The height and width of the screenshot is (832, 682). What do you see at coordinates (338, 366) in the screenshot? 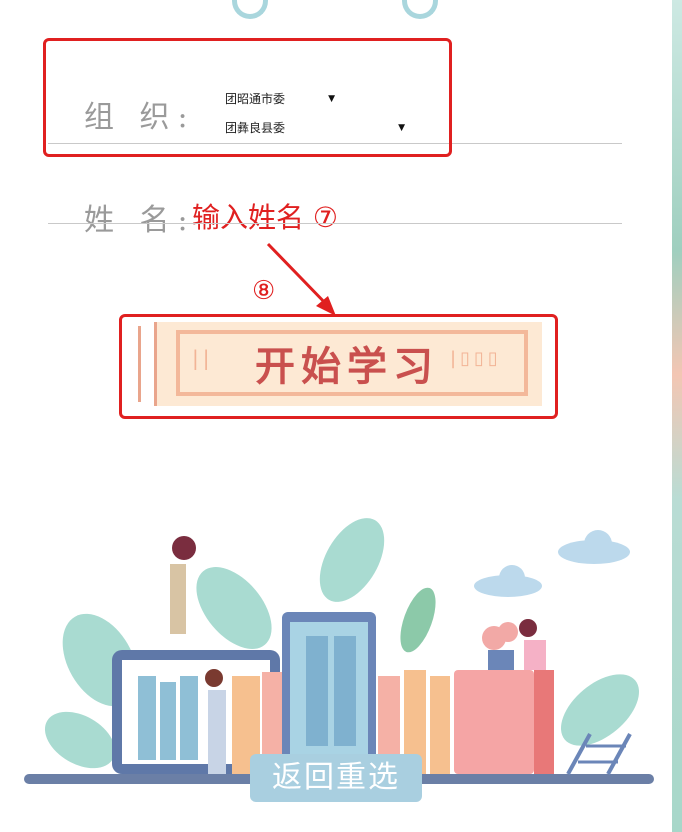
I see `start-highlight-box` at bounding box center [338, 366].